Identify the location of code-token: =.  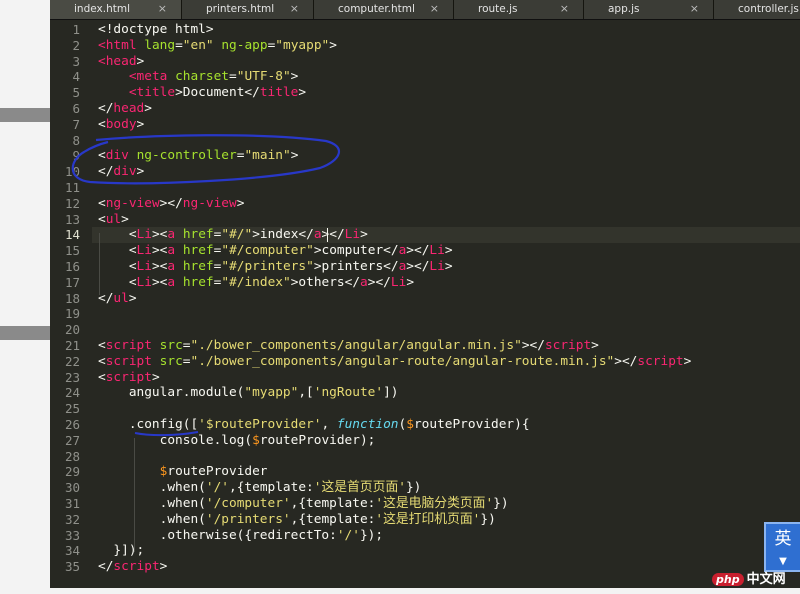
(179, 45).